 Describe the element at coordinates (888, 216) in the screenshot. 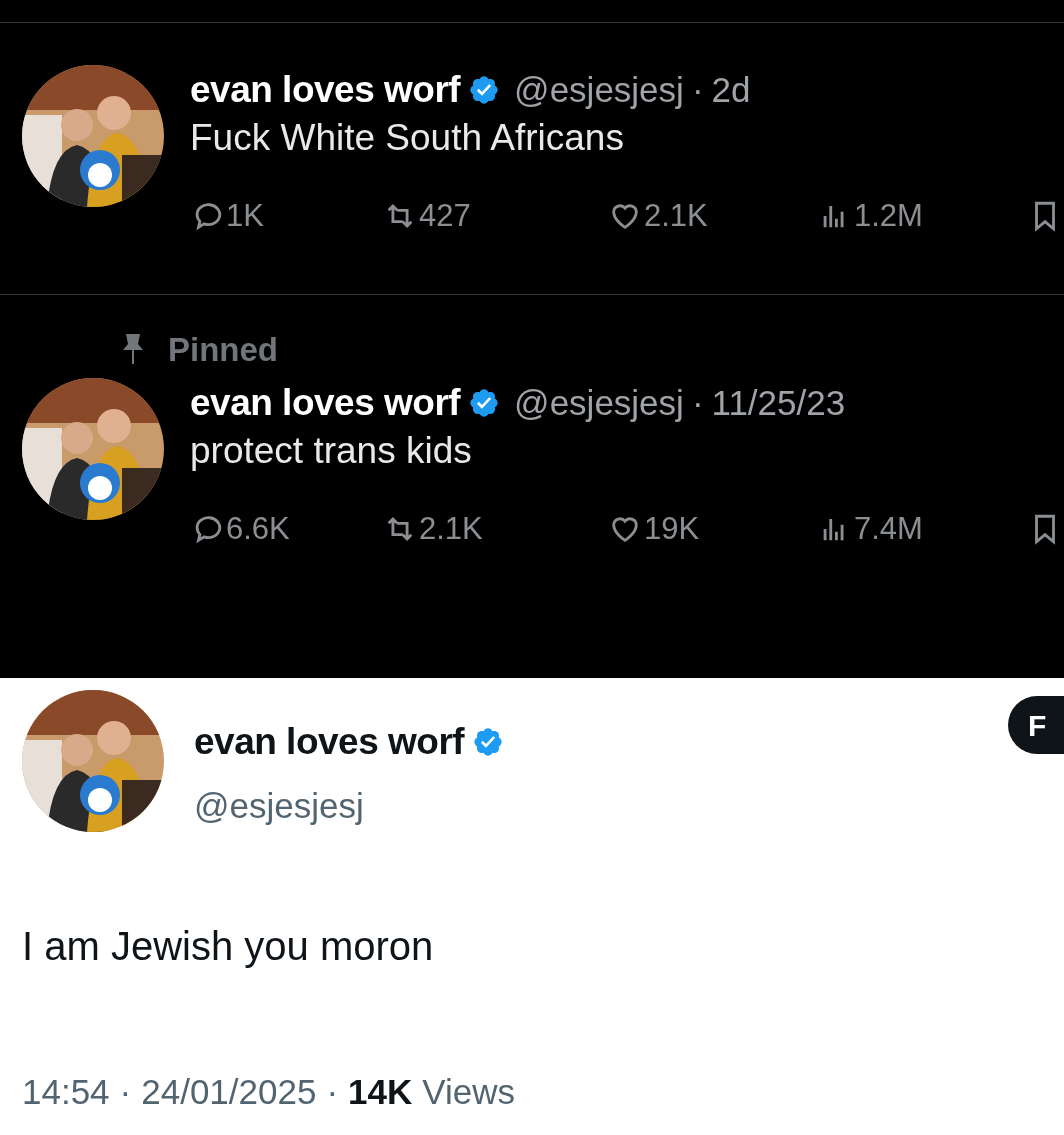

I see `stat-count: 1.2M` at that location.